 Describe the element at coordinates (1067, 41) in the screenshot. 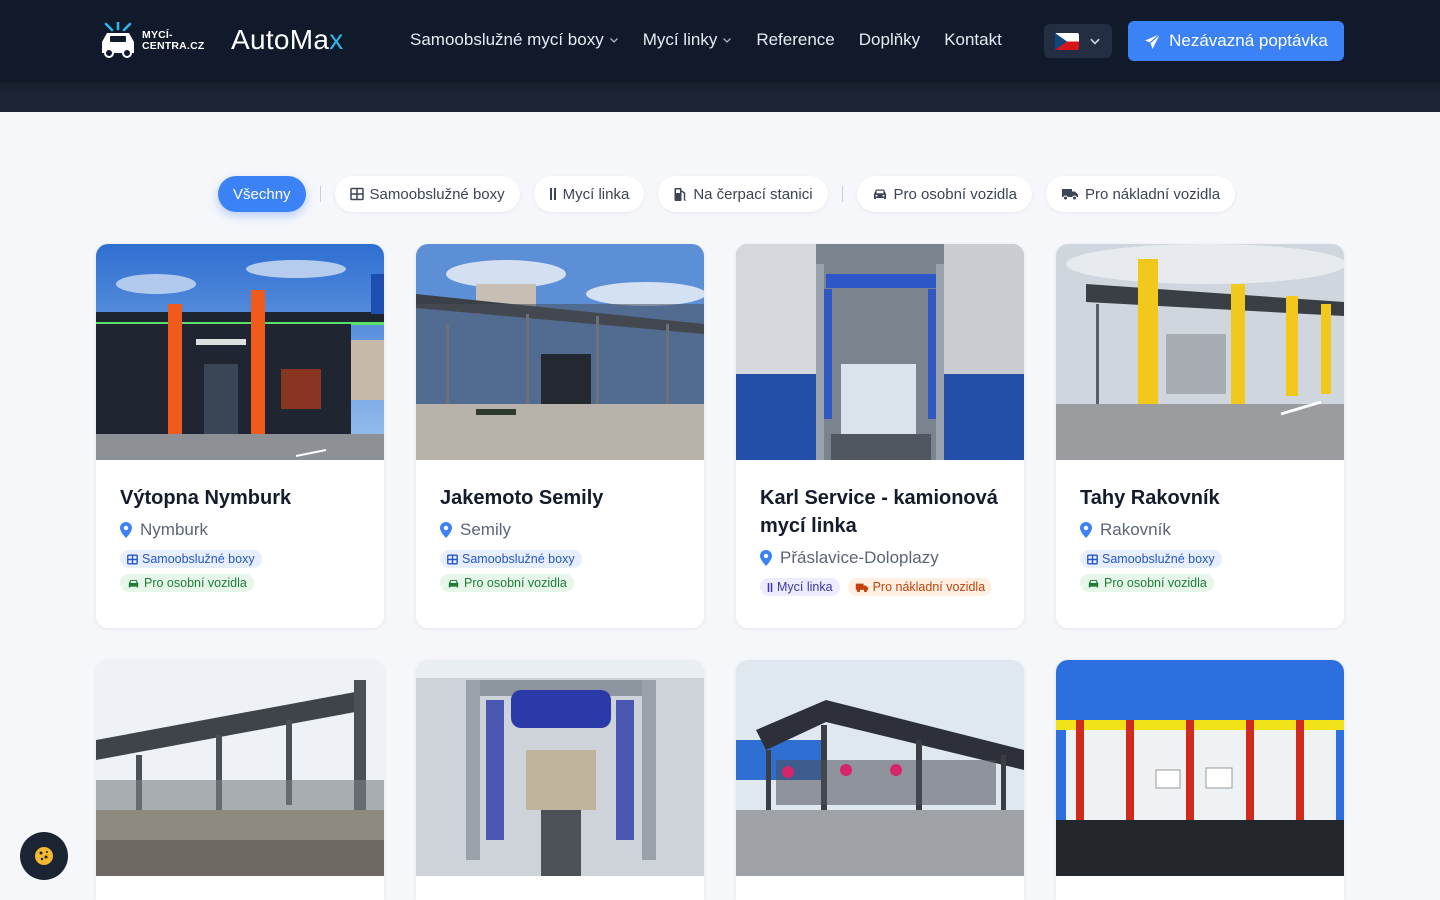

I see `czech-flag-icon` at that location.